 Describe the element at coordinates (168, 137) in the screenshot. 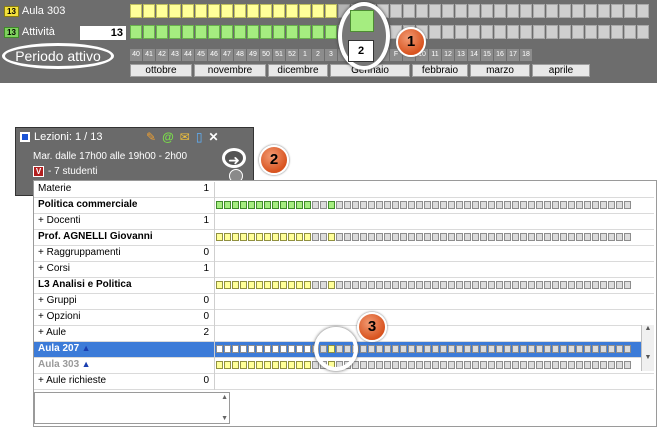

I see `at-icon: @` at that location.